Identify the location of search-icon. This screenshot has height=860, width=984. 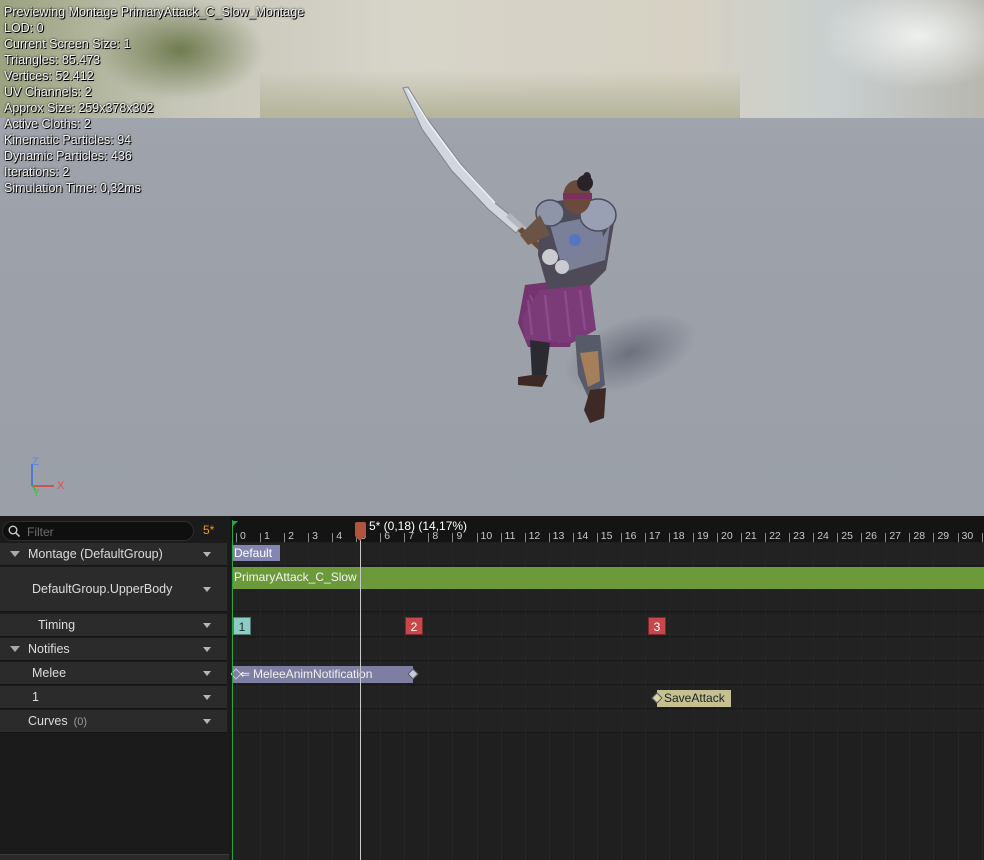
(14, 531).